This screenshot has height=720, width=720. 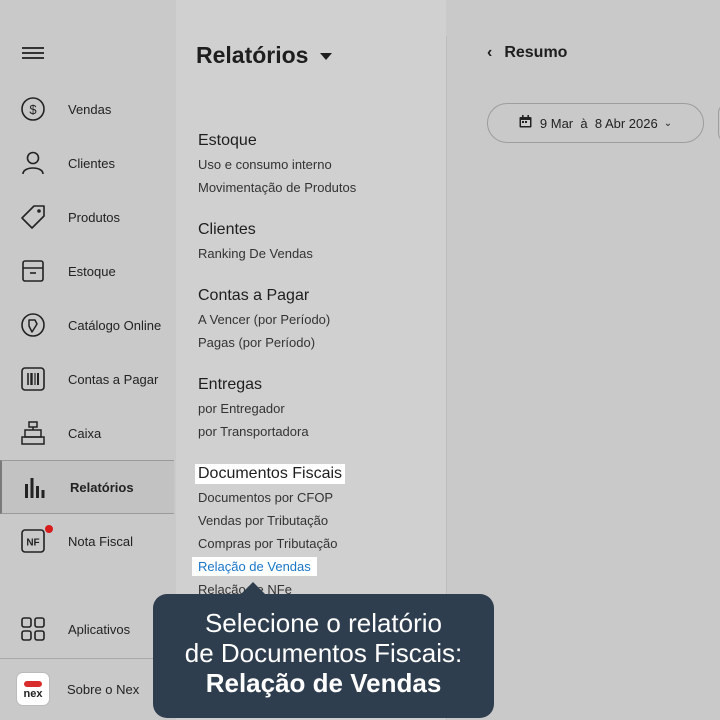 What do you see at coordinates (33, 271) in the screenshot?
I see `box-icon` at bounding box center [33, 271].